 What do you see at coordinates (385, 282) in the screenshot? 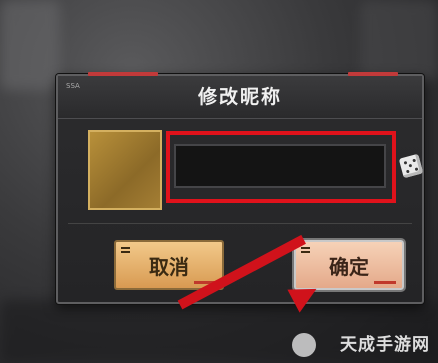
I see `button-accent` at bounding box center [385, 282].